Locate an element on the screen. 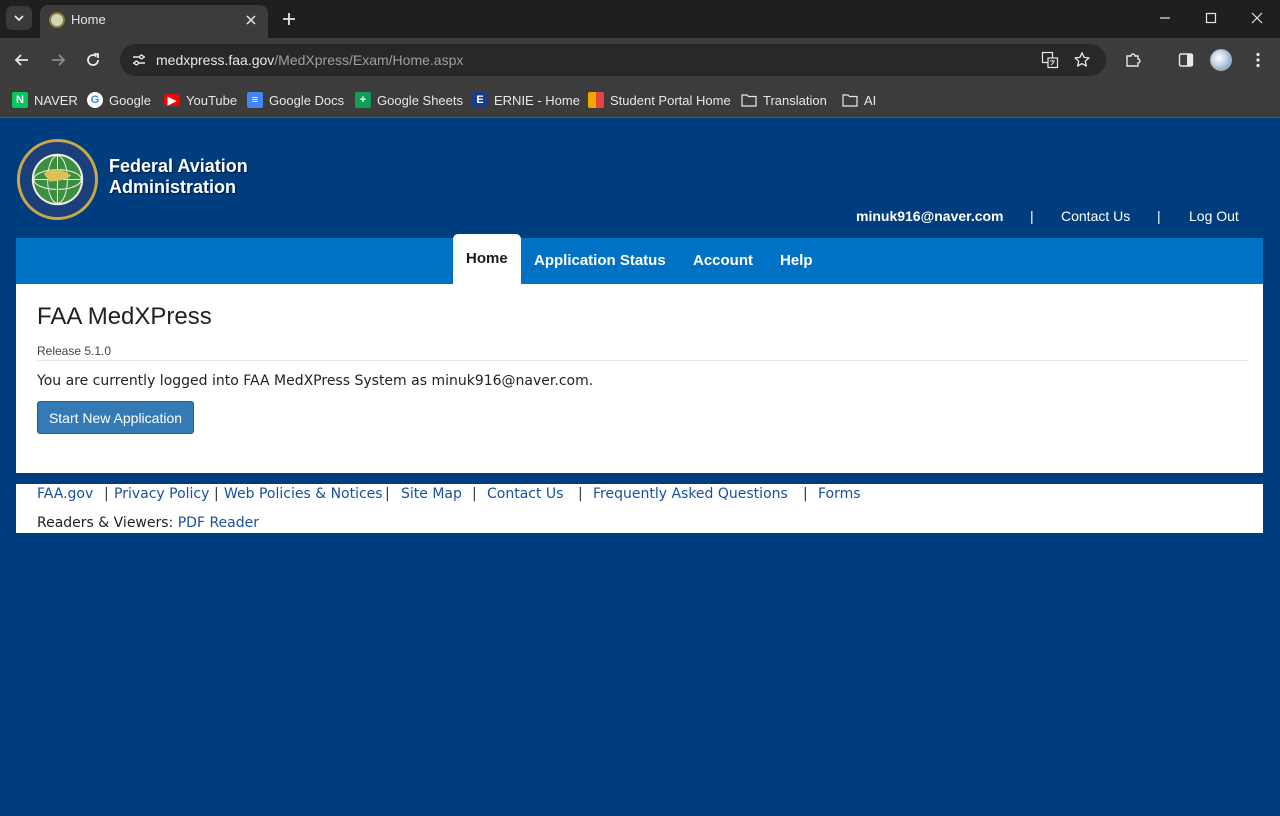 This screenshot has height=816, width=1280. brand-line1: Federal Aviation is located at coordinates (178, 166).